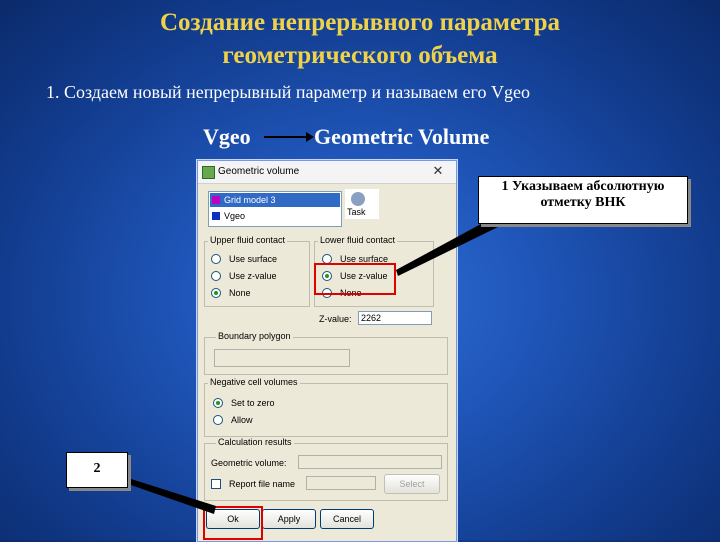  What do you see at coordinates (583, 194) in the screenshot?
I see `callout-1-text: 1 Указываем абсолютную отметку ВНК` at bounding box center [583, 194].